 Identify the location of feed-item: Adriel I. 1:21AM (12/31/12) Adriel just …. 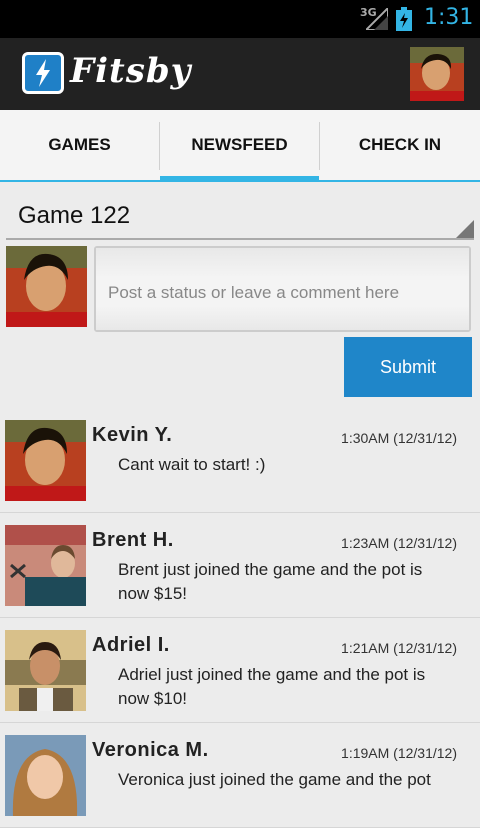
(240, 670).